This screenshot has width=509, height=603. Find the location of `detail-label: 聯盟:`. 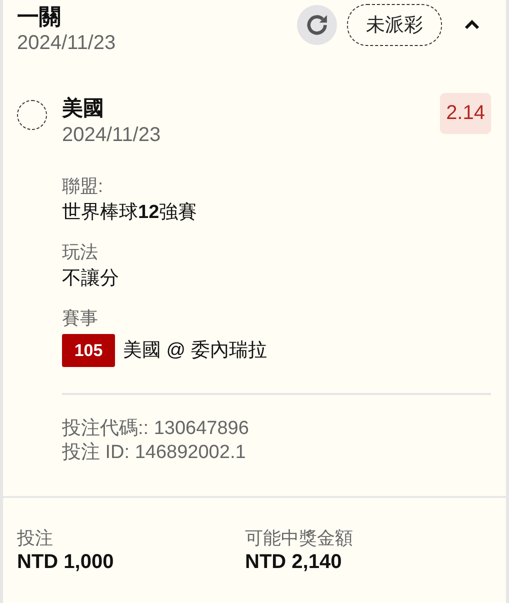

detail-label: 聯盟: is located at coordinates (83, 186).